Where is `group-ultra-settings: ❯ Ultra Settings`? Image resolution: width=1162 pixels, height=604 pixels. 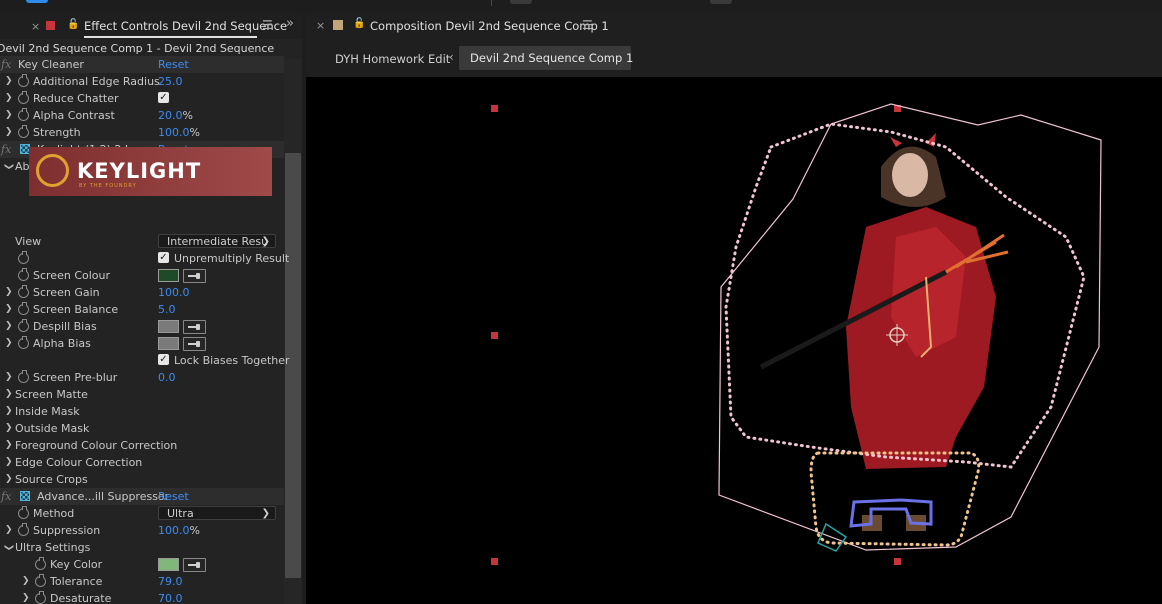 group-ultra-settings: ❯ Ultra Settings is located at coordinates (142, 547).